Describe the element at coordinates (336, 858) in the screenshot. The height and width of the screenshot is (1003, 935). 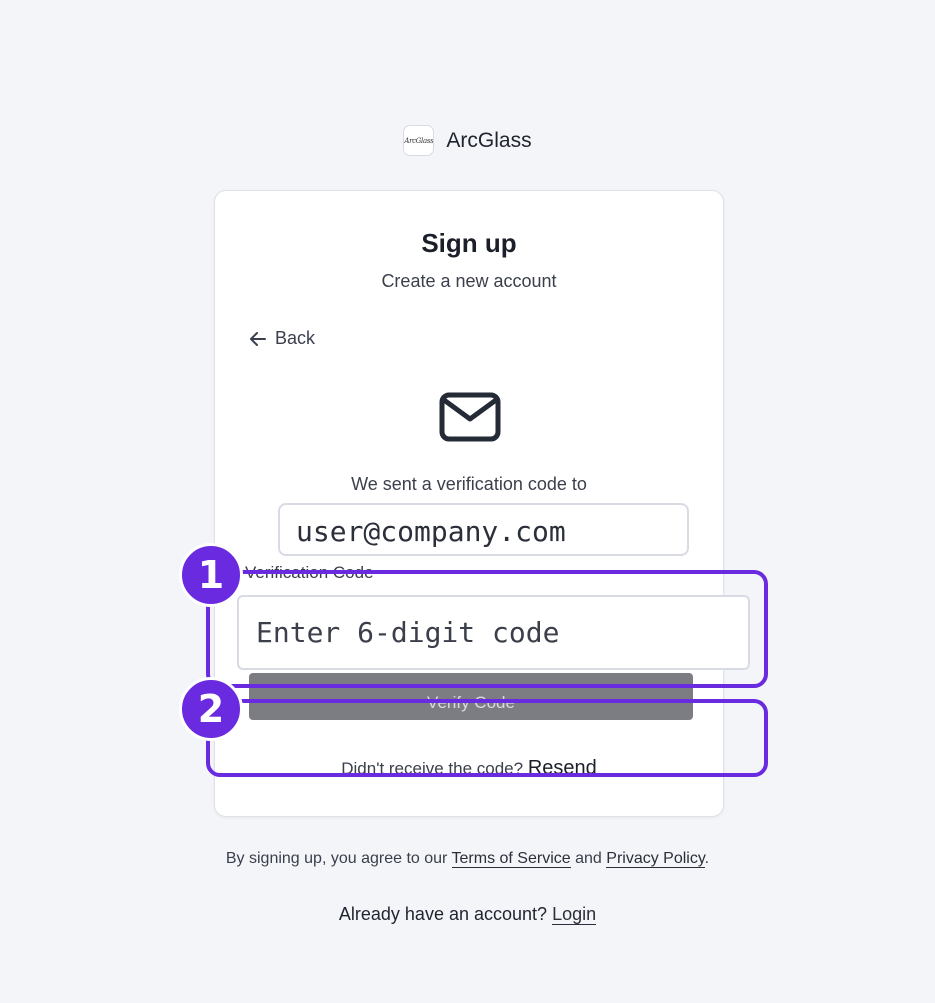
I see `terms-prefix: By signing up, you agree to our` at that location.